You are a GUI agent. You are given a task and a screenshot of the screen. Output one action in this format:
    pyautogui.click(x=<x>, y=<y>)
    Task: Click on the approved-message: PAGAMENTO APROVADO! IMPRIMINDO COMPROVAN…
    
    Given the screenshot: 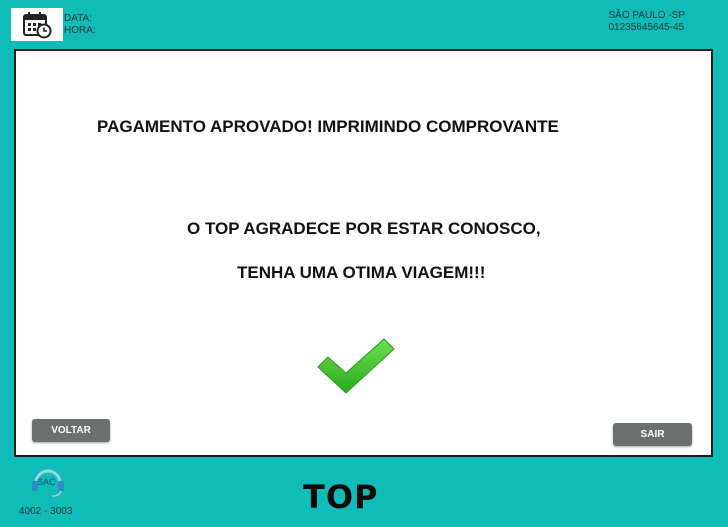 What is the action you would take?
    pyautogui.click(x=328, y=126)
    